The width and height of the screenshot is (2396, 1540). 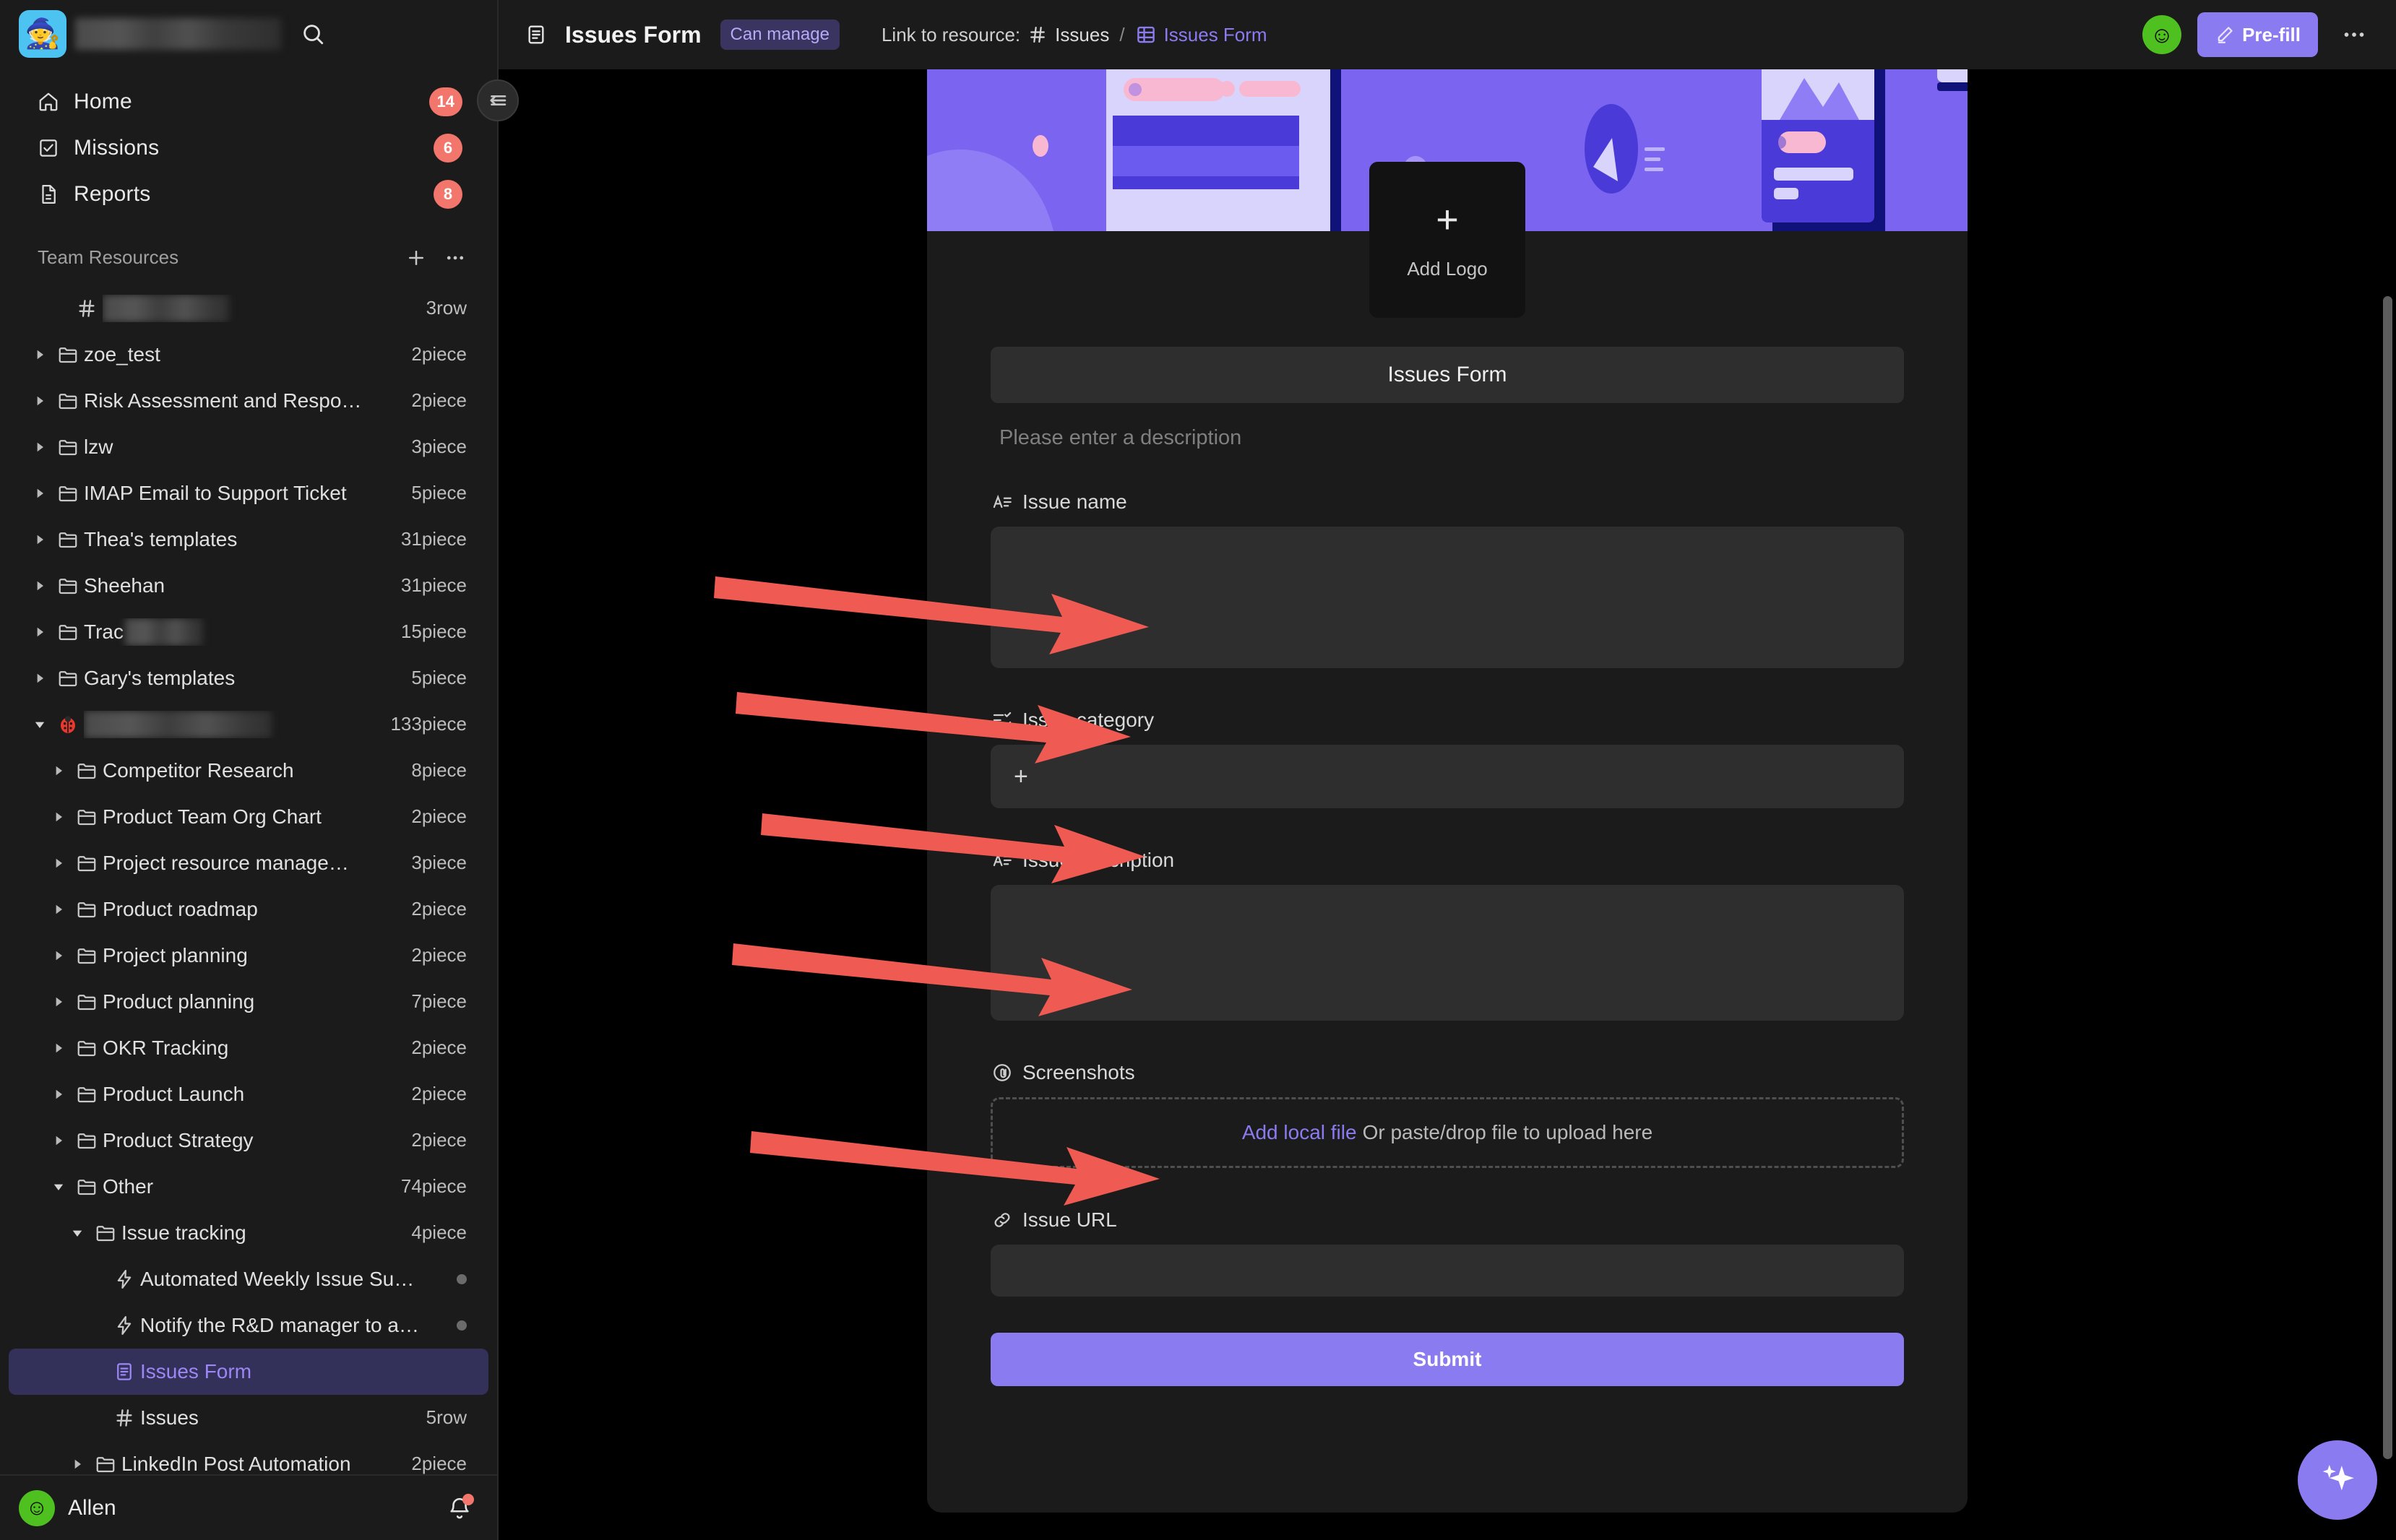 What do you see at coordinates (249, 102) in the screenshot?
I see `sidebar-item-home: Home 14` at bounding box center [249, 102].